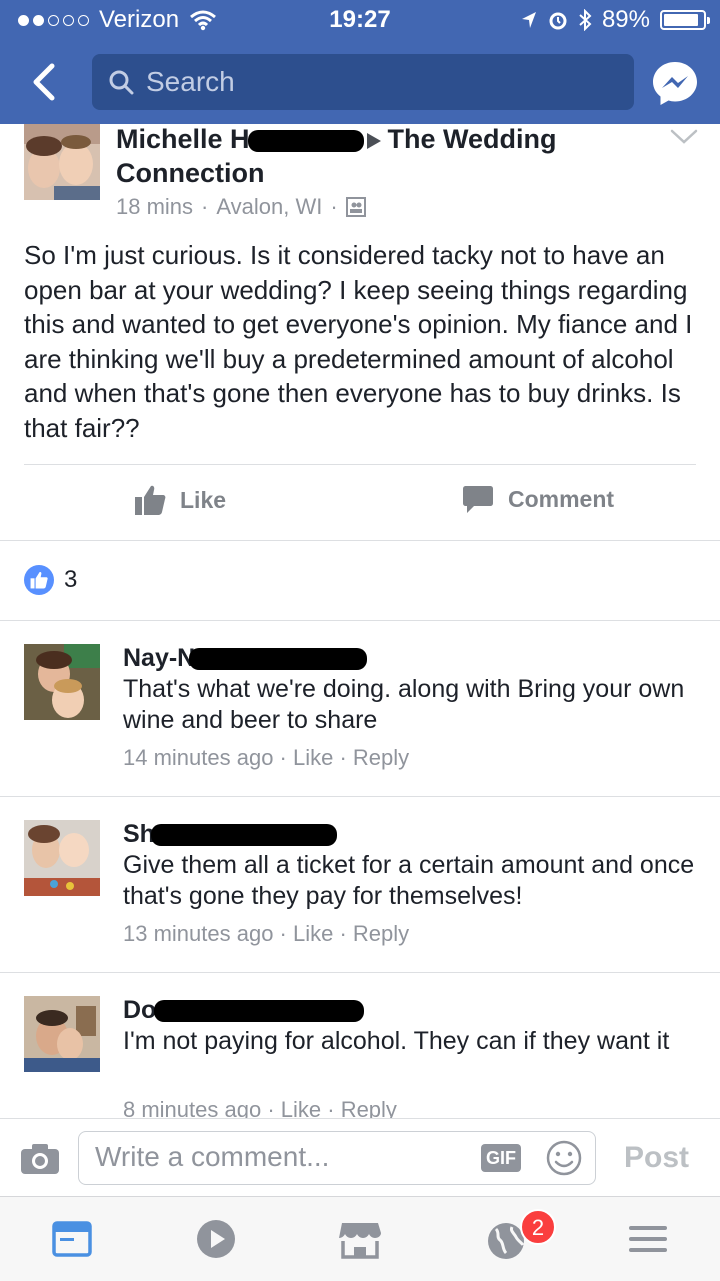  What do you see at coordinates (564, 1158) in the screenshot?
I see `sticker-smiley-icon` at bounding box center [564, 1158].